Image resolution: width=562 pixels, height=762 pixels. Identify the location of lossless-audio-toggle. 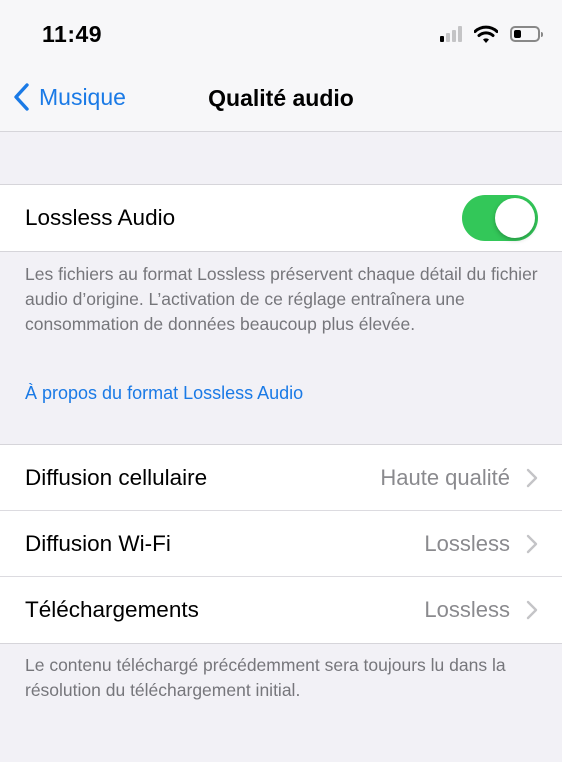
(500, 218).